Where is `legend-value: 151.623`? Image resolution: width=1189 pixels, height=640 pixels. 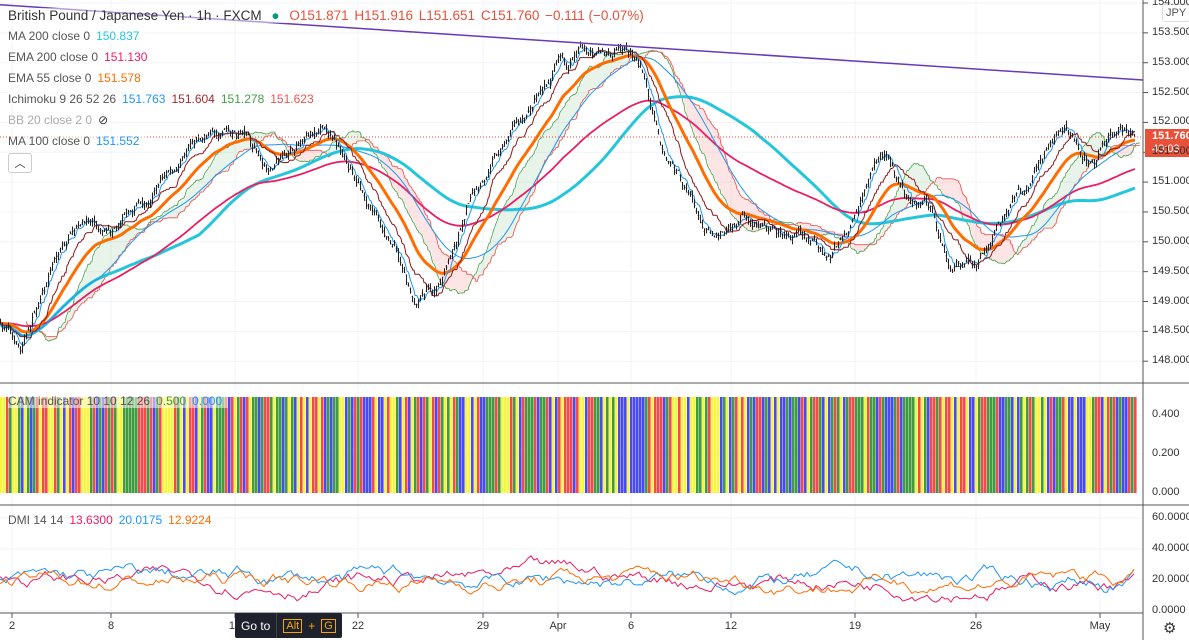 legend-value: 151.623 is located at coordinates (292, 99).